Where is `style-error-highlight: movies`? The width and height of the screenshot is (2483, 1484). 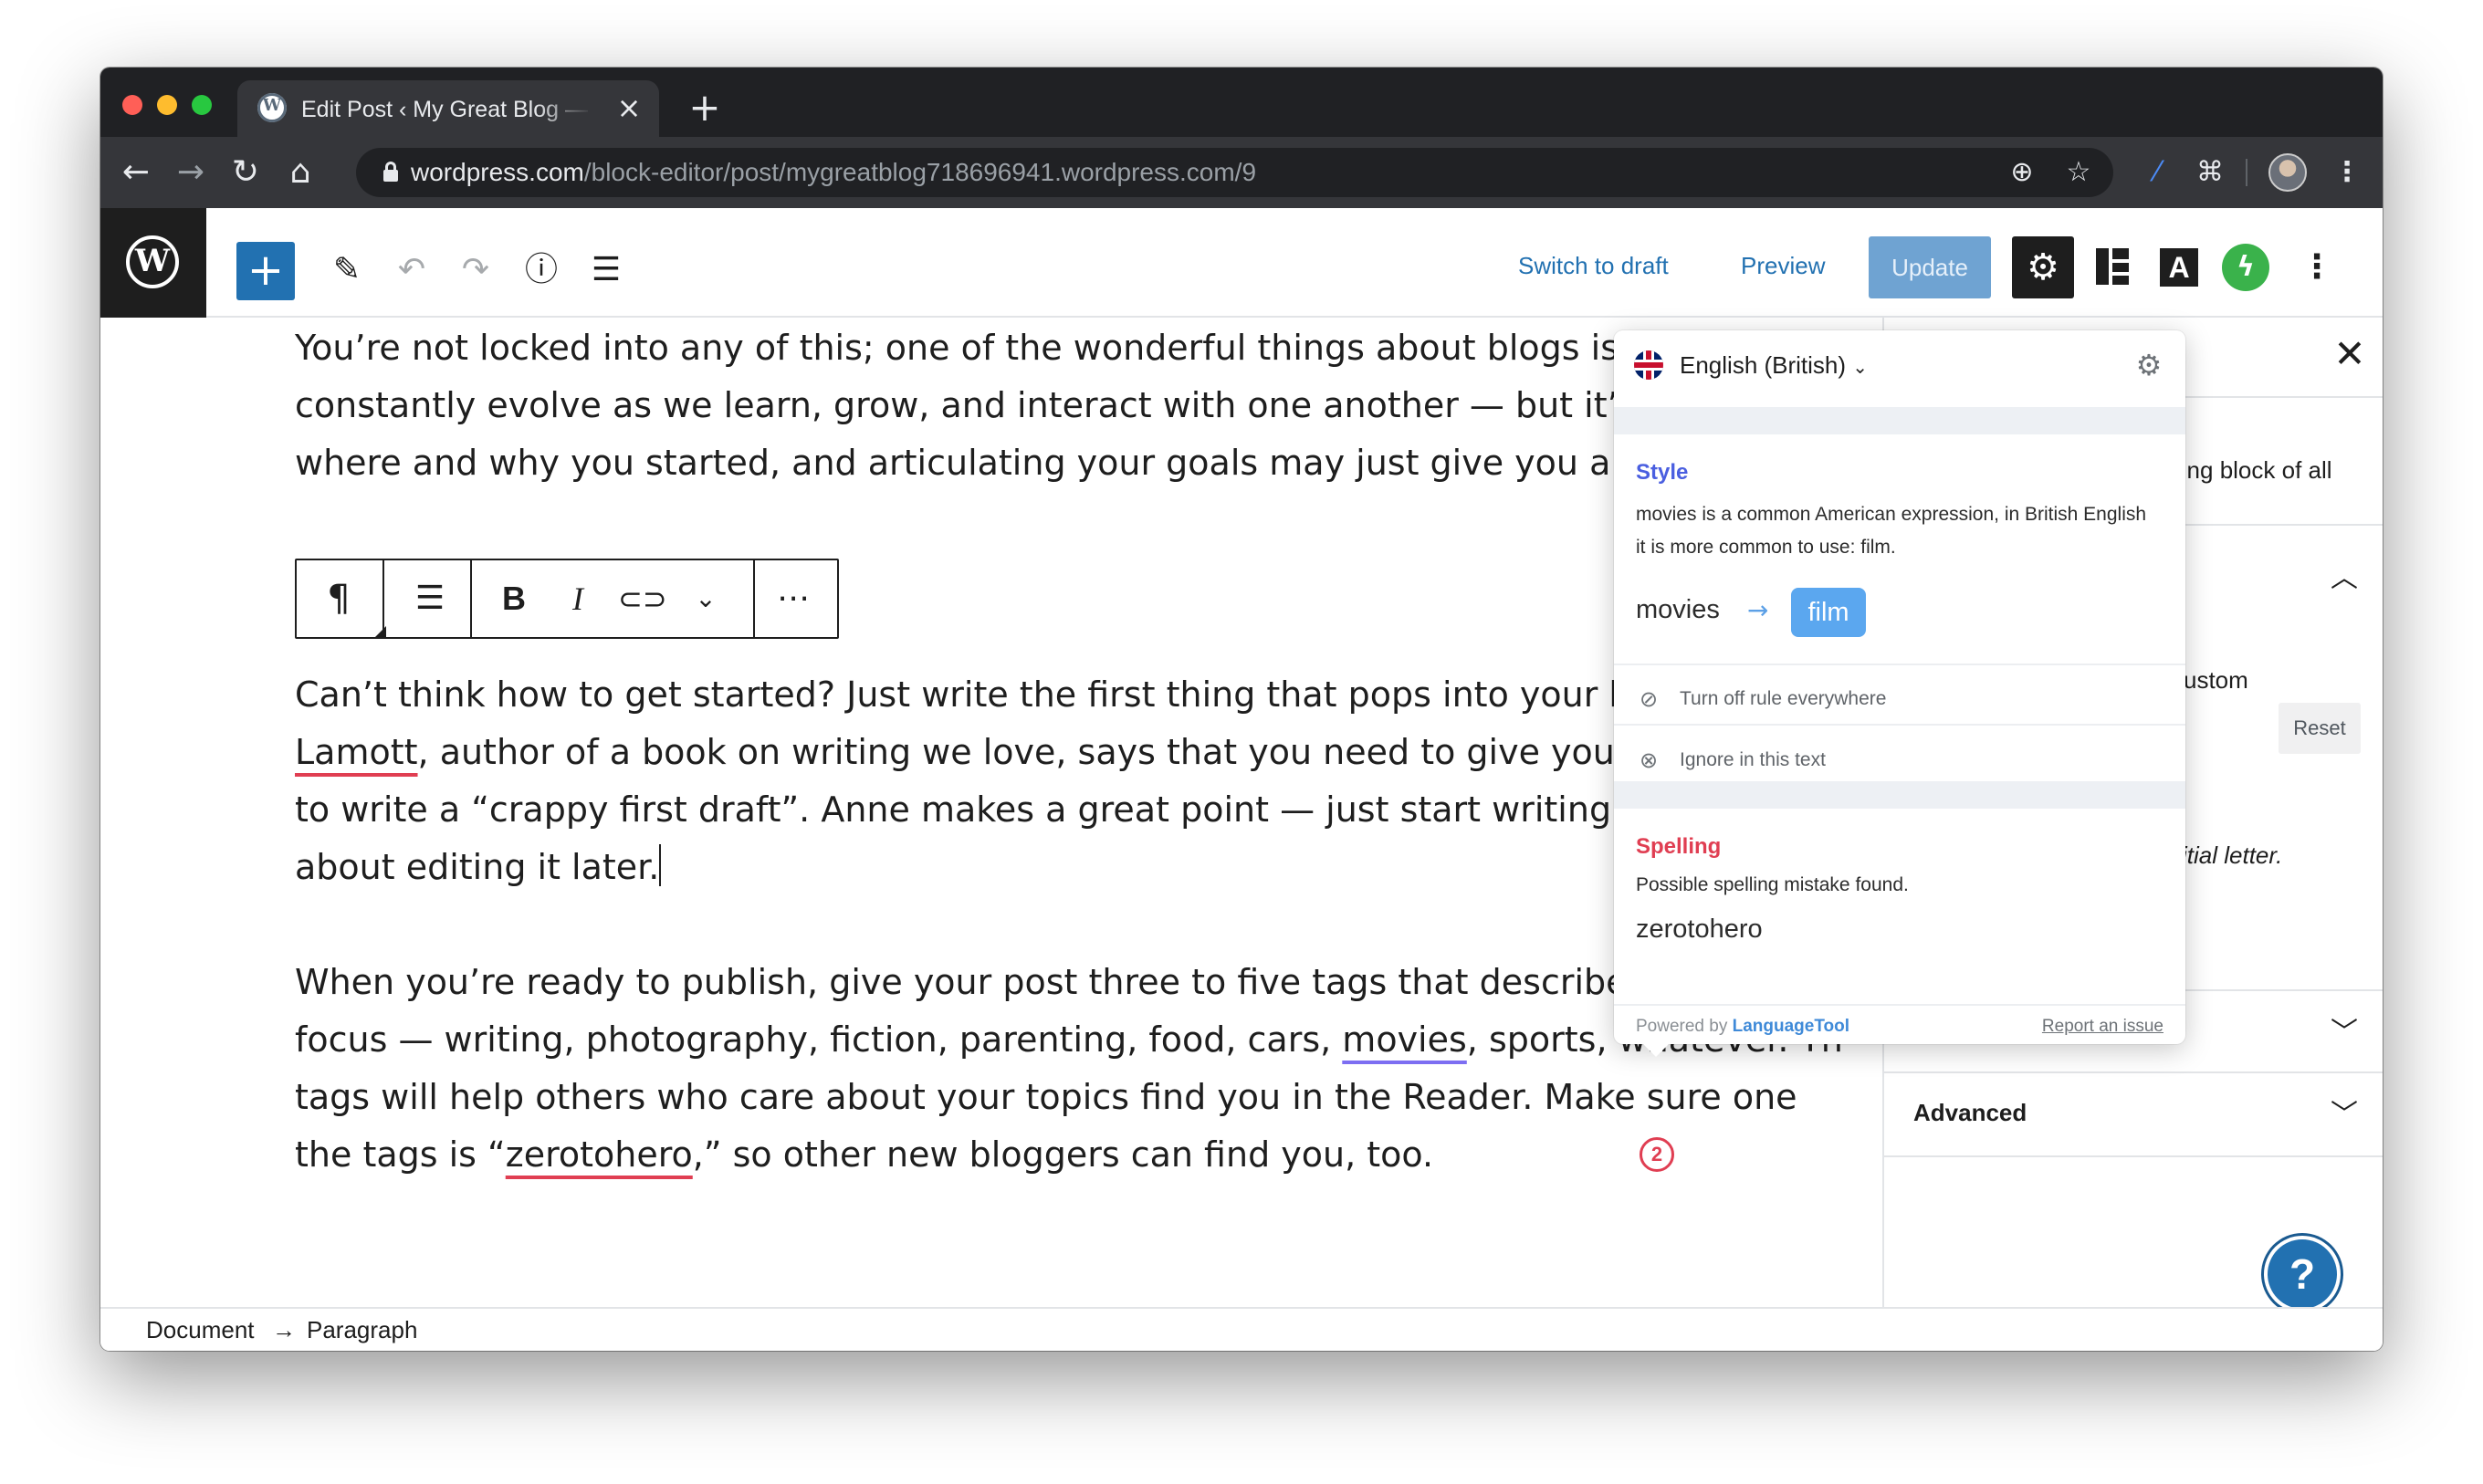 style-error-highlight: movies is located at coordinates (1404, 1039).